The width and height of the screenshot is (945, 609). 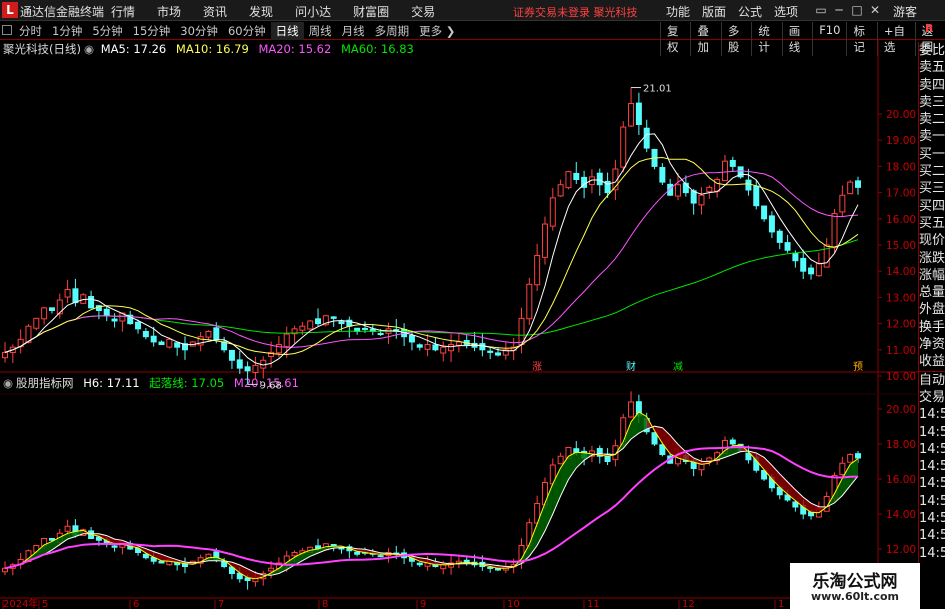 What do you see at coordinates (678, 367) in the screenshot?
I see `event-marker: 减` at bounding box center [678, 367].